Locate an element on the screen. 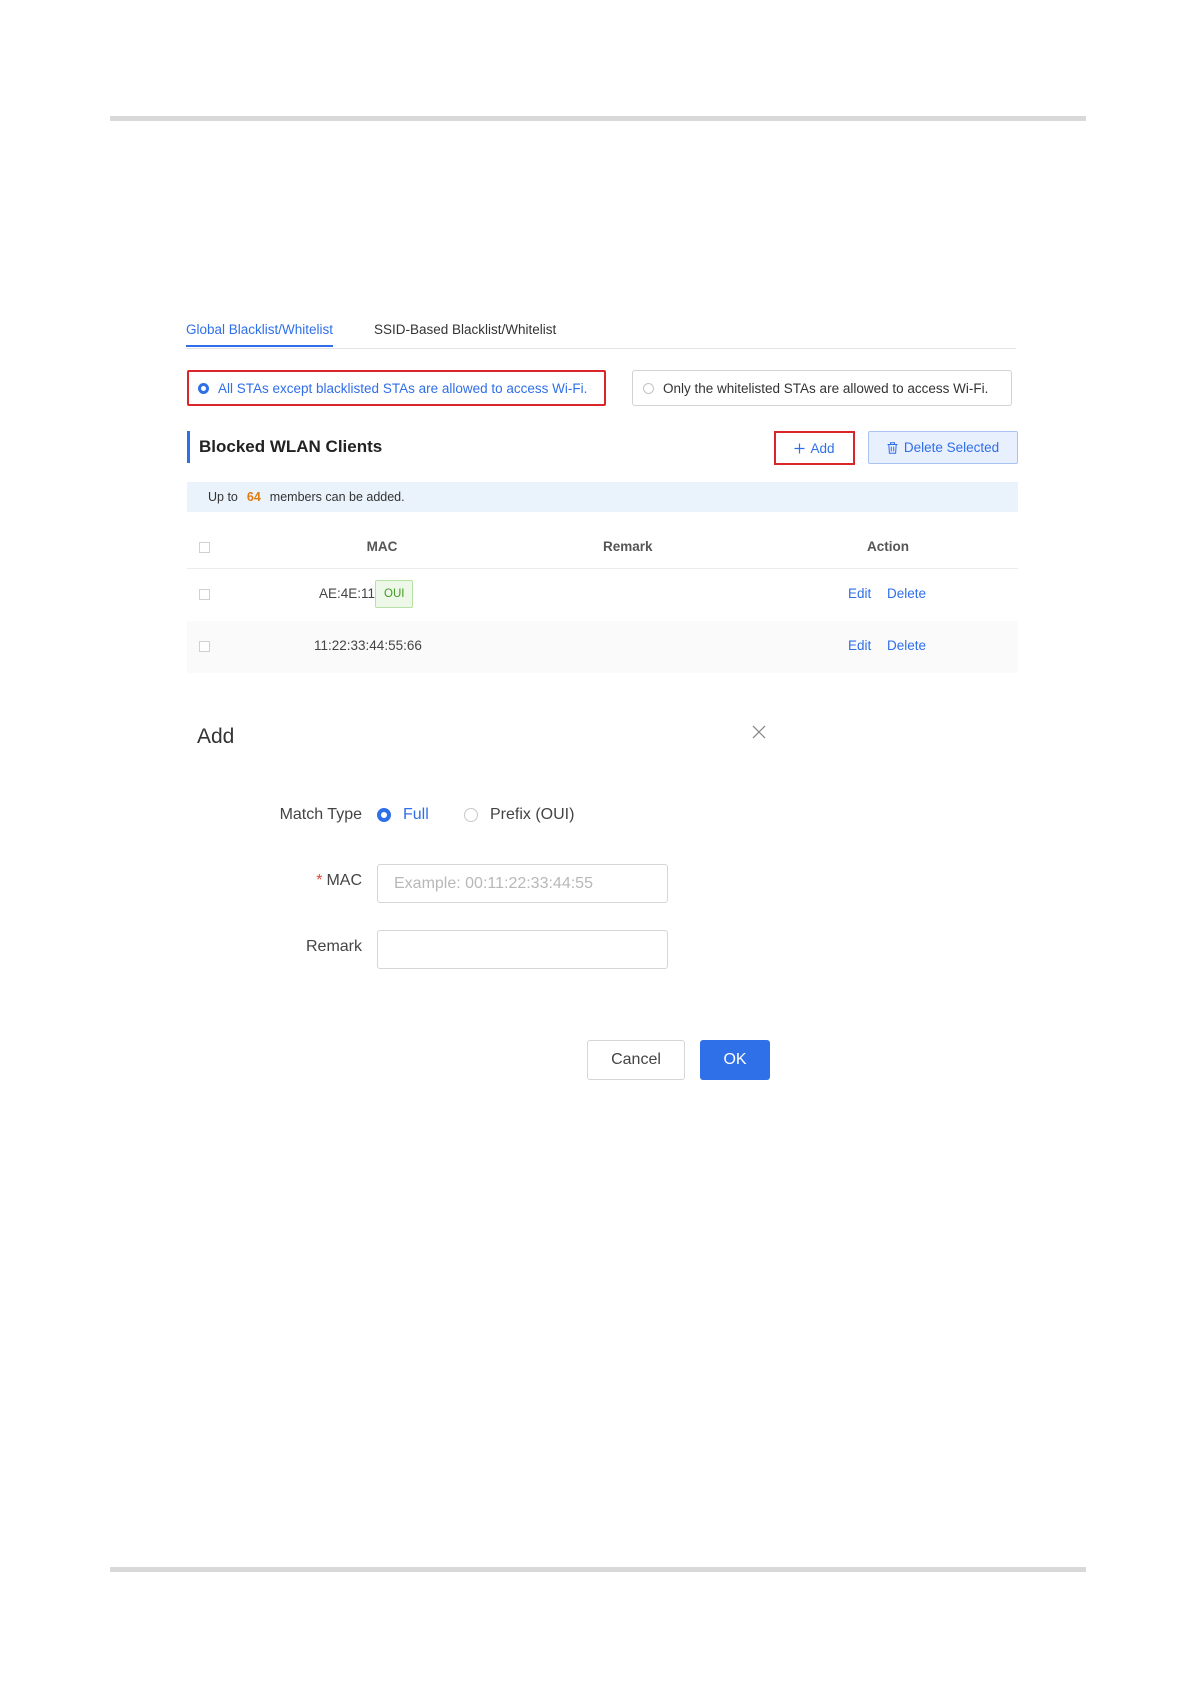 This screenshot has width=1191, height=1684. member-limit-count: 64 is located at coordinates (253, 497).